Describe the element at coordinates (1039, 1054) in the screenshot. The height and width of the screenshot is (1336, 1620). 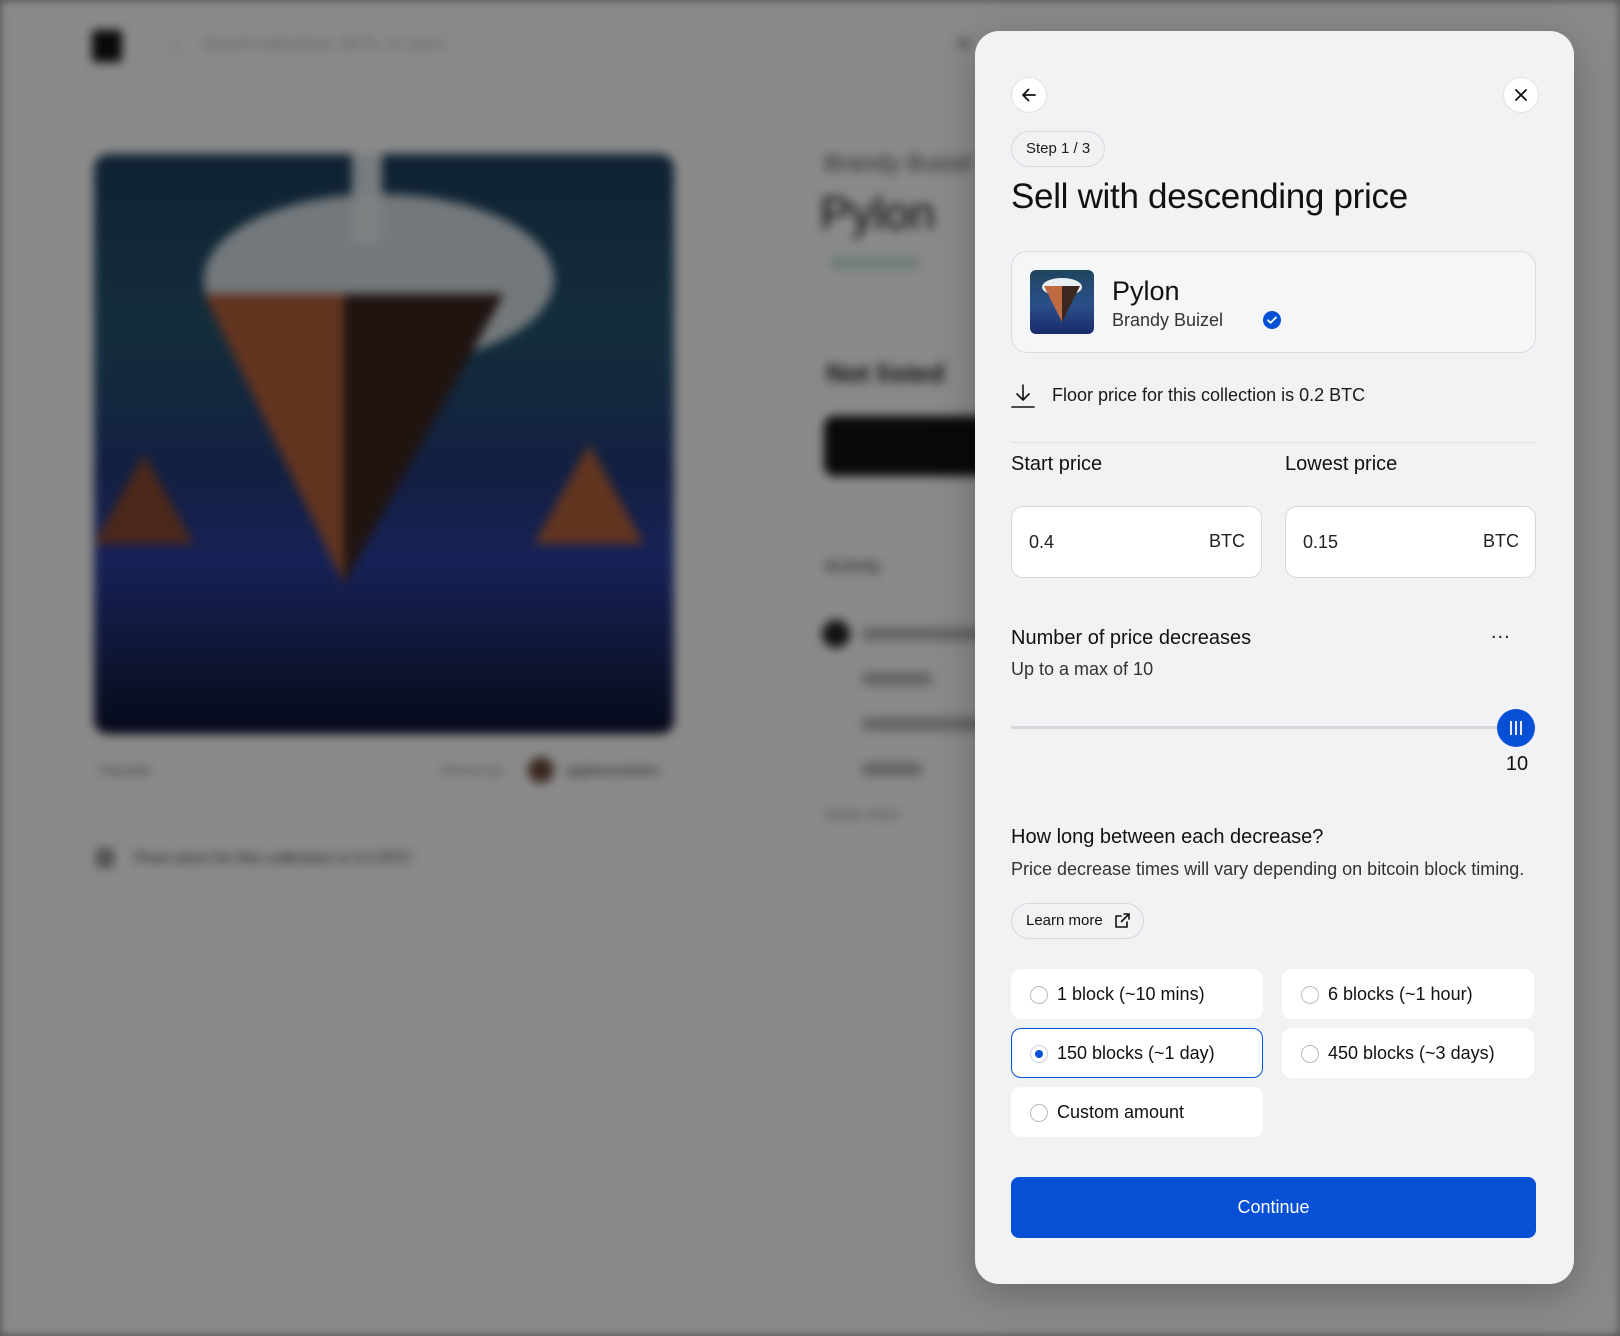
I see `radio-button-checked` at that location.